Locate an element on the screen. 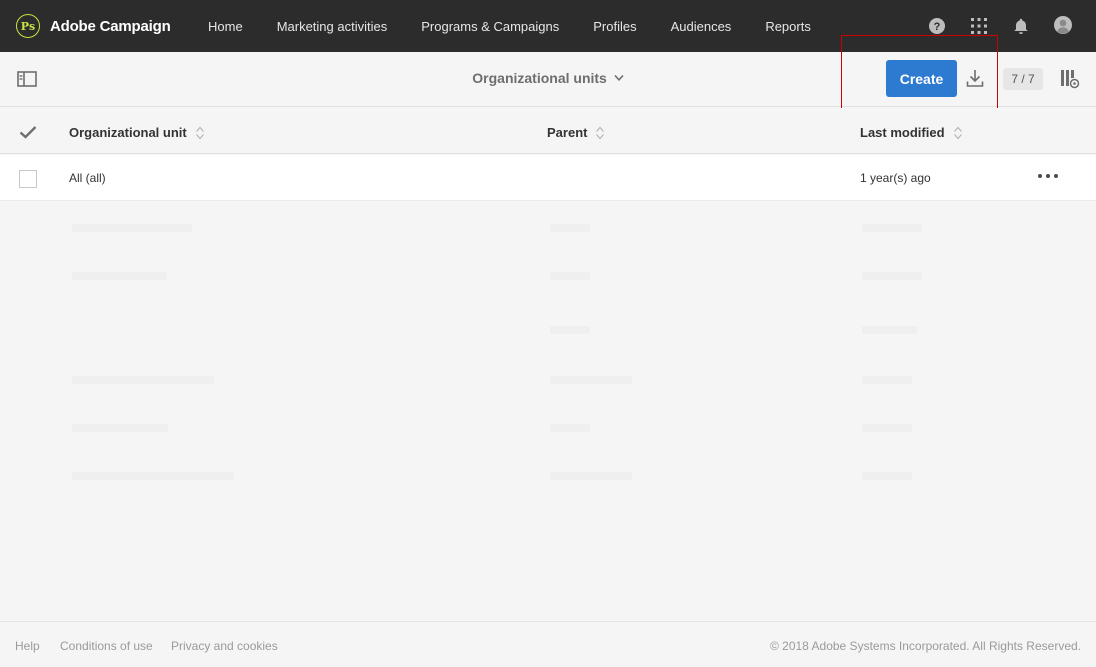 The width and height of the screenshot is (1096, 667). bell-icon is located at coordinates (1021, 26).